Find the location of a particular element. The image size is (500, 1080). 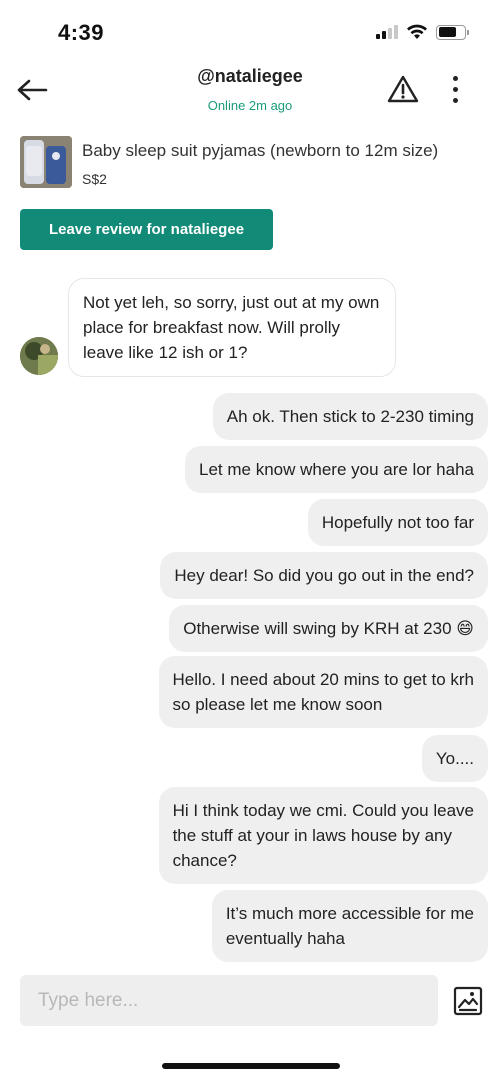

message-line: It’s much more accessible for me is located at coordinates (349, 913).